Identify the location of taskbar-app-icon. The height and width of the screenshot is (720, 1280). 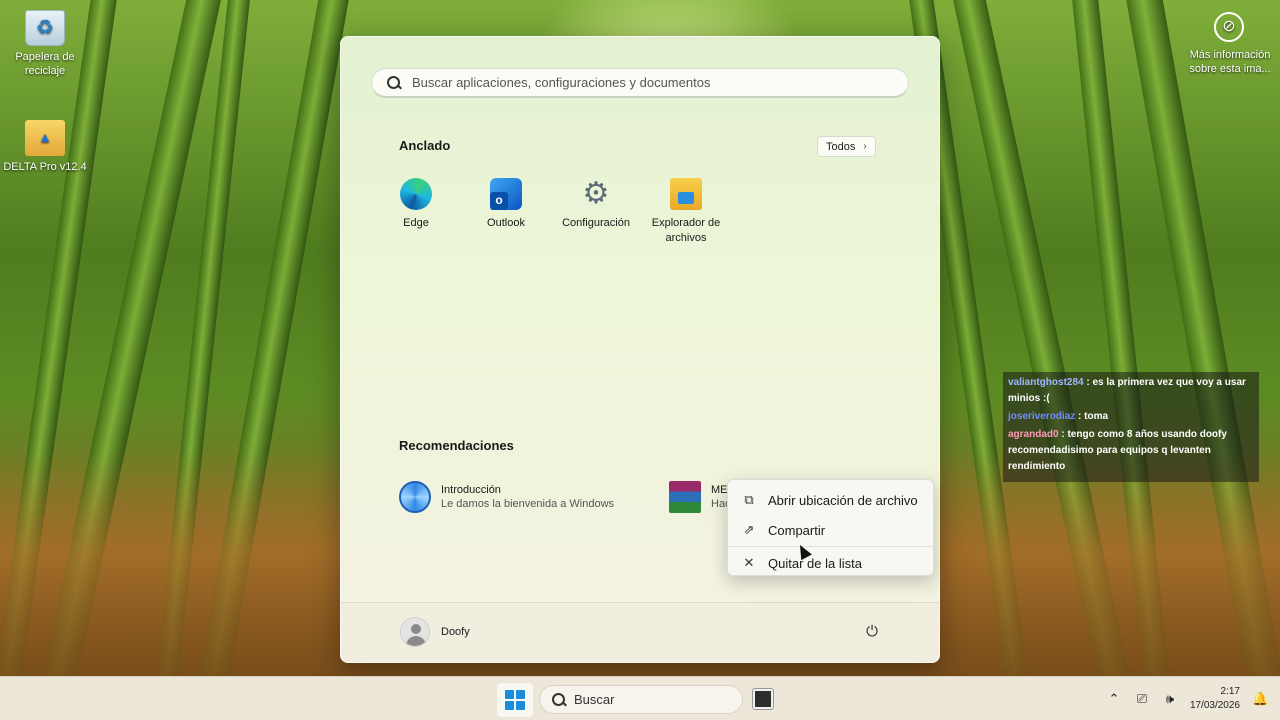
(763, 699).